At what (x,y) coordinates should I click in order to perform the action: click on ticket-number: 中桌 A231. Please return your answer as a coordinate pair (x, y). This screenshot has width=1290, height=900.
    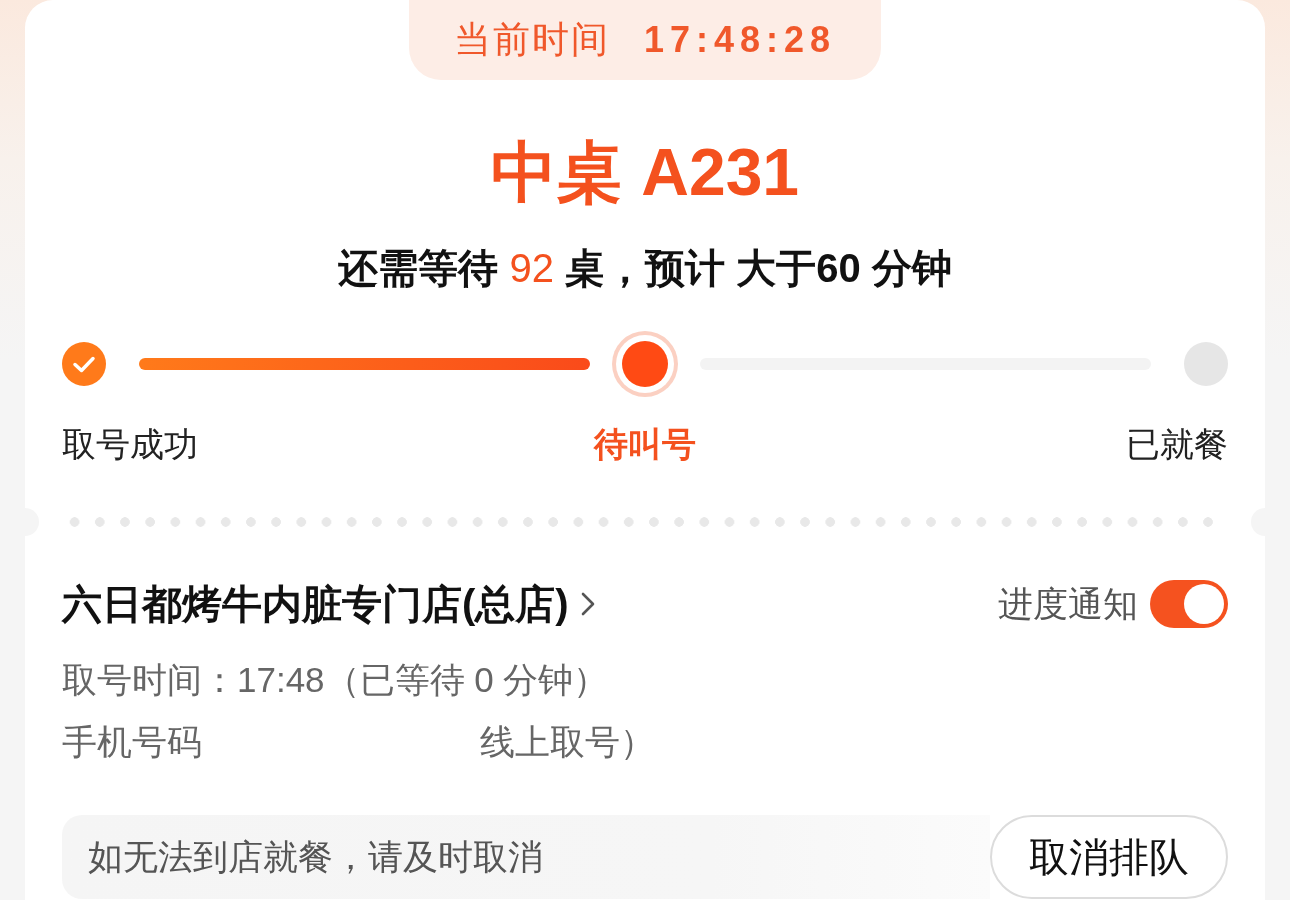
    Looking at the image, I should click on (645, 172).